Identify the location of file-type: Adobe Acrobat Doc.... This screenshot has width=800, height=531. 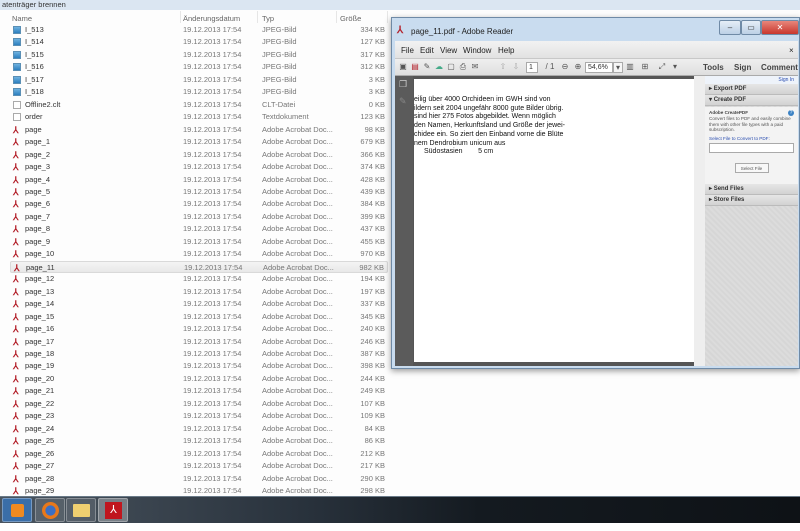
(297, 216).